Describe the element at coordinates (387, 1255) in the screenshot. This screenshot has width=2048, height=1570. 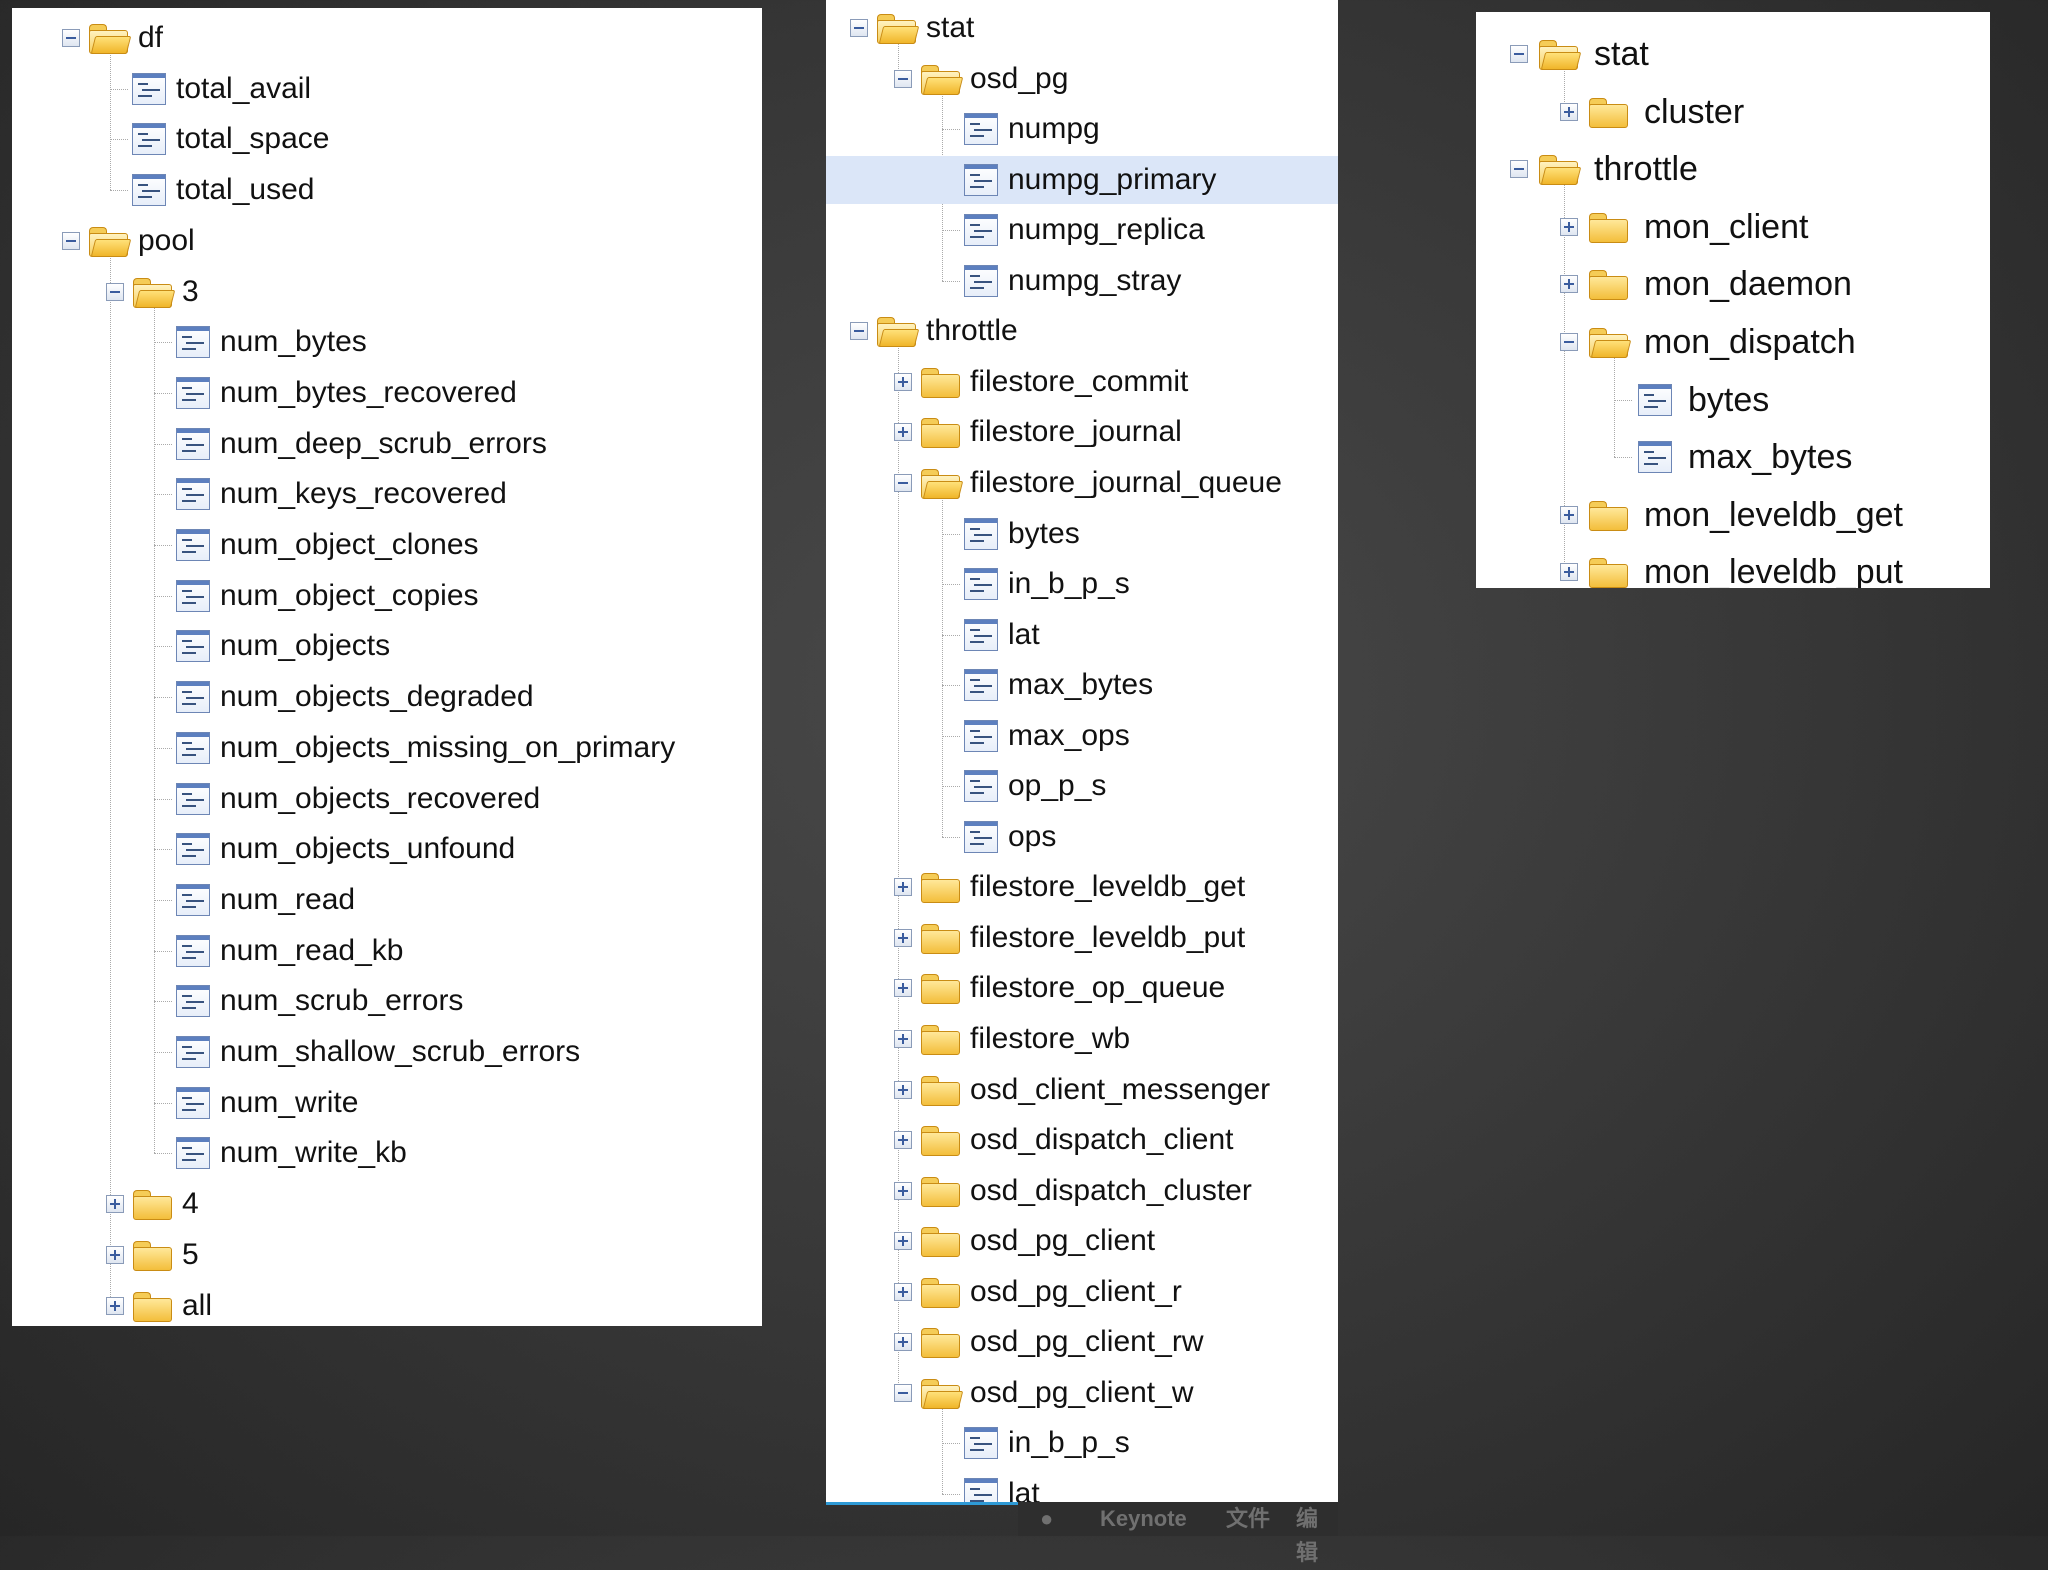
I see `tree-node-5: 5` at that location.